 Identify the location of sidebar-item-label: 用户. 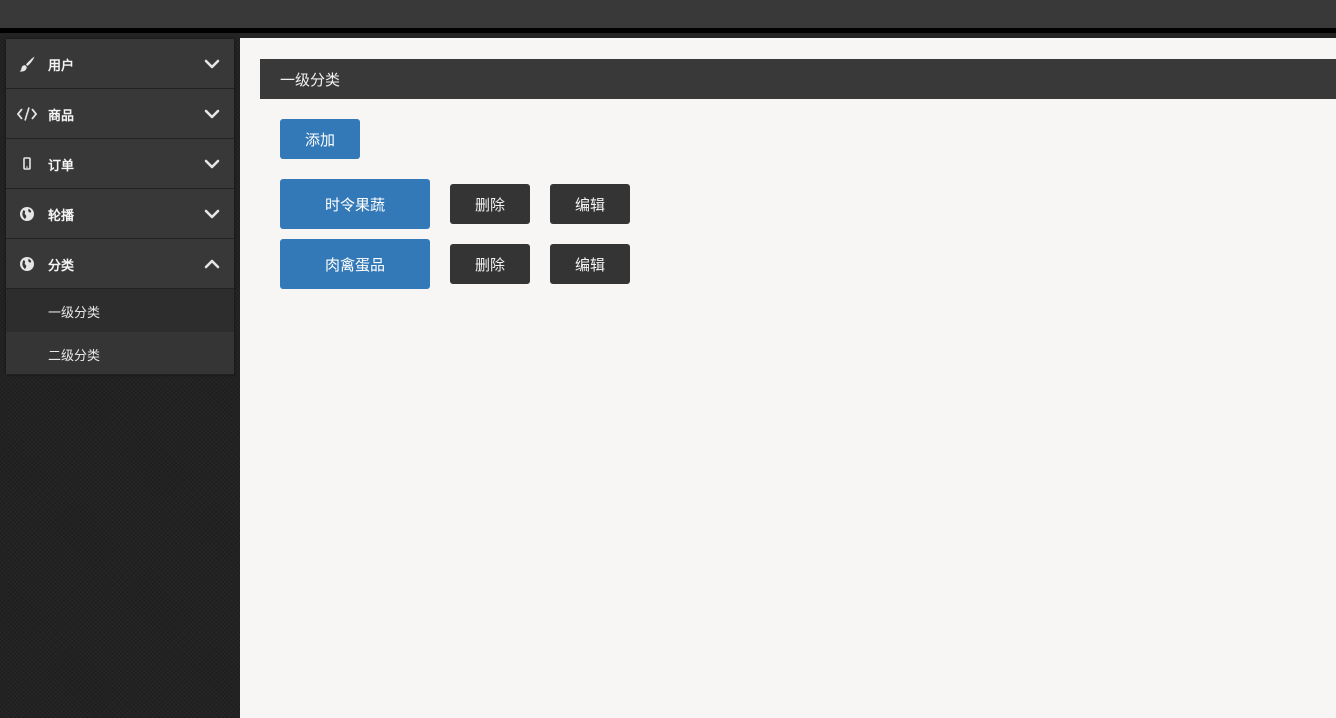
(61, 66).